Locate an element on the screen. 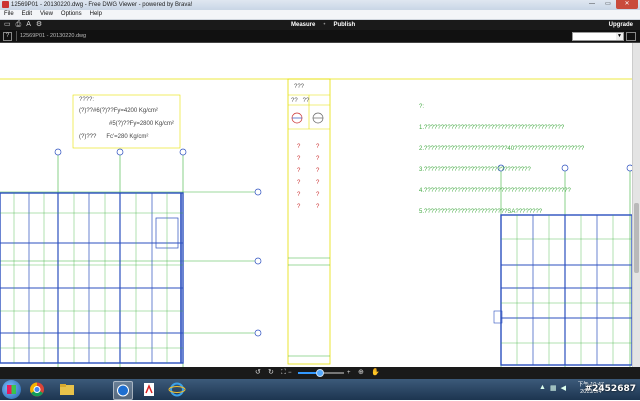  folder-icon is located at coordinates (67, 389).